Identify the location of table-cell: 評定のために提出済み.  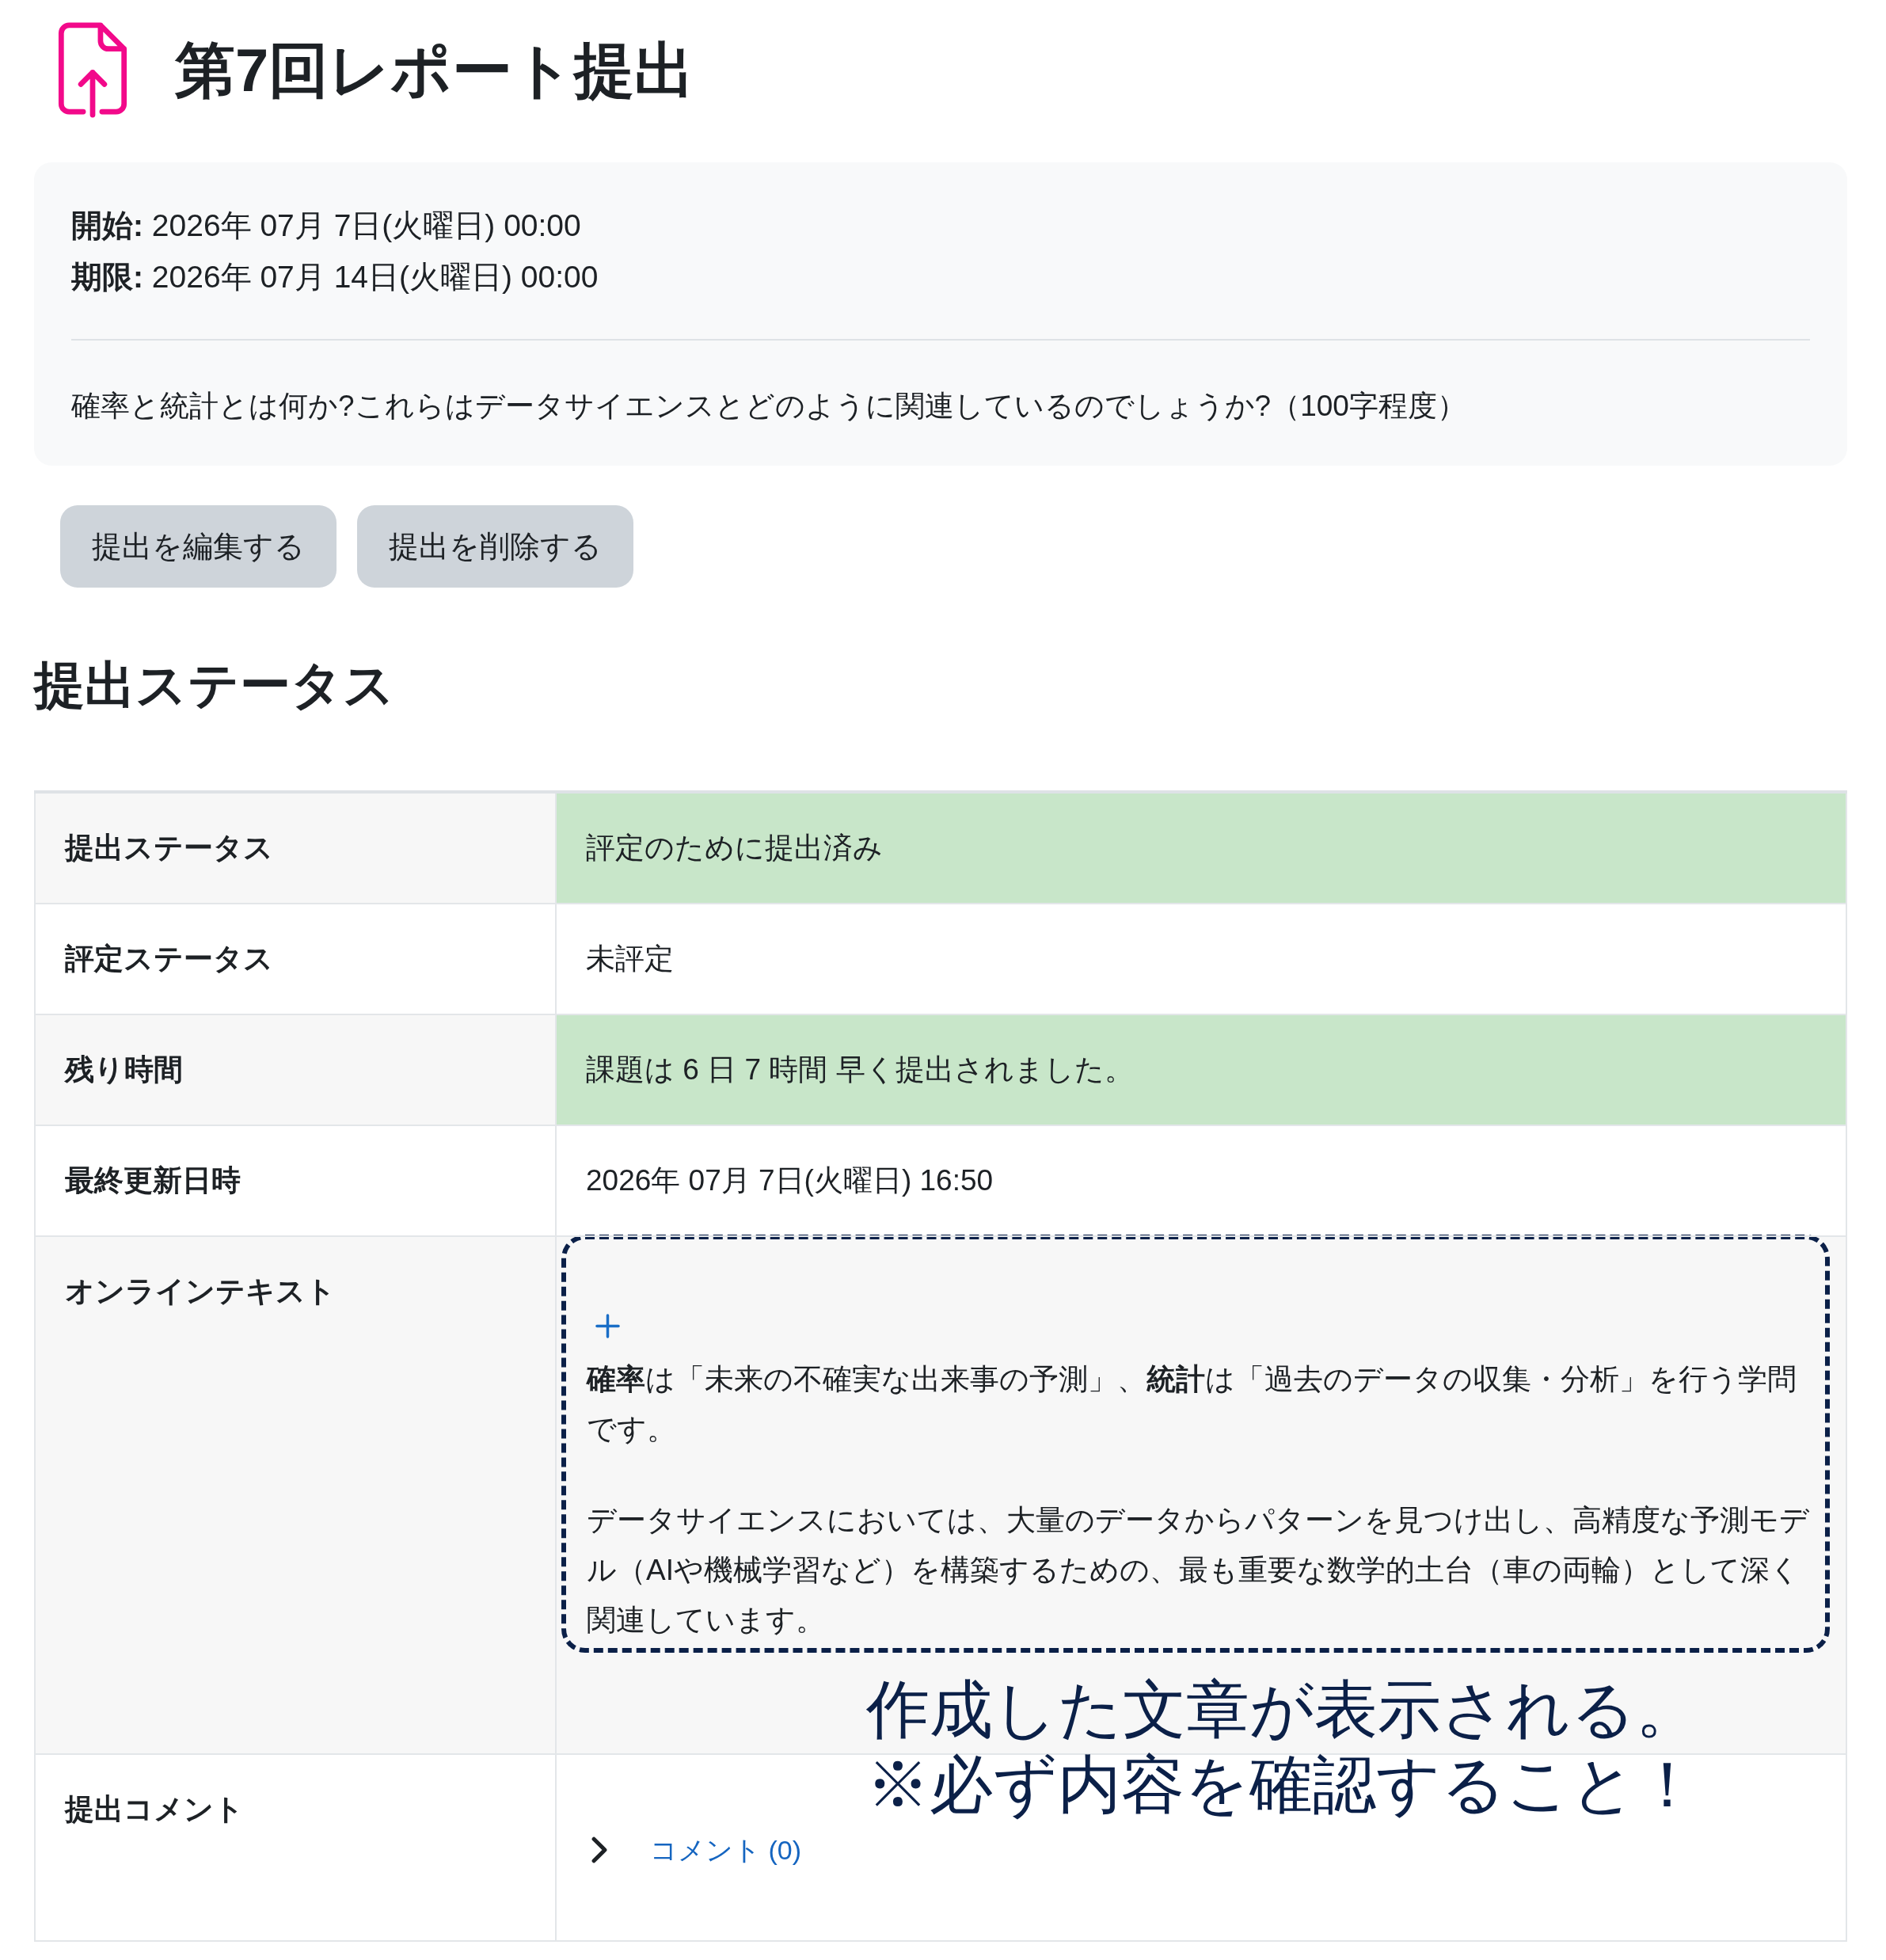
(1201, 848).